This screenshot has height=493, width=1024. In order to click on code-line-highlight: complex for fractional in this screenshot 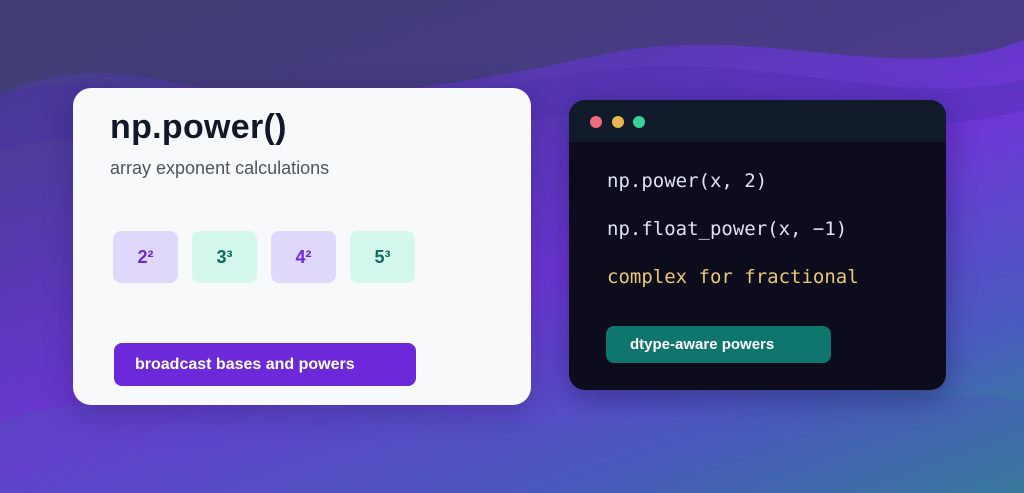, I will do `click(733, 277)`.